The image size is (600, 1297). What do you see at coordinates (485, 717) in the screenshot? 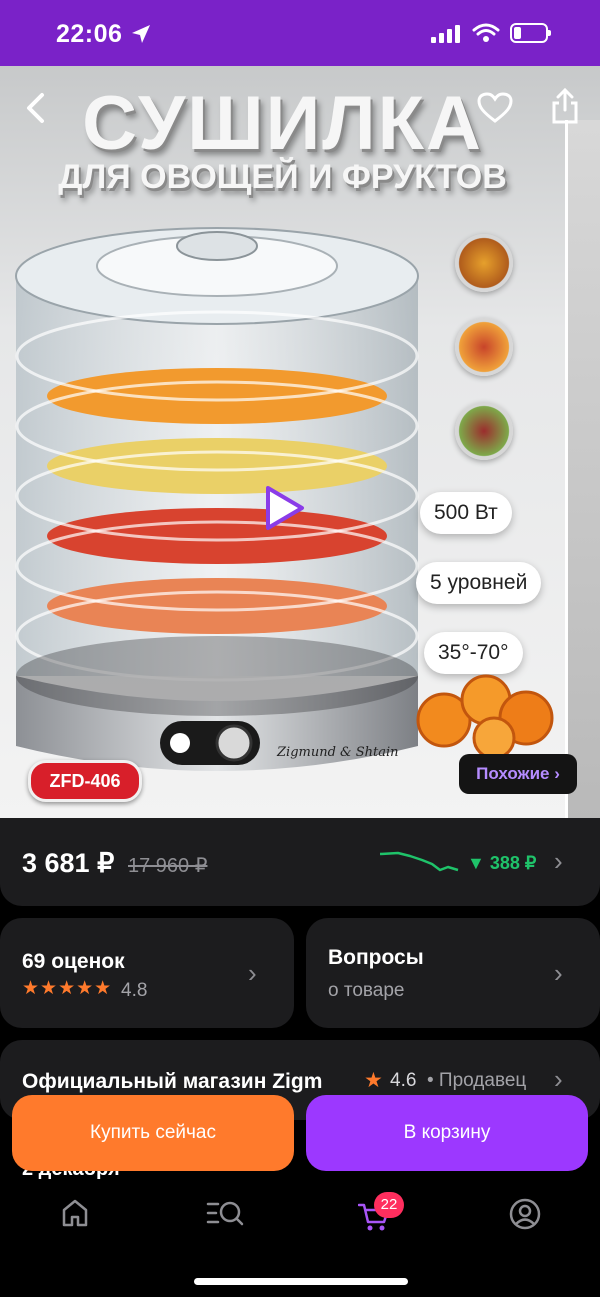
I see `orange-slices-image` at bounding box center [485, 717].